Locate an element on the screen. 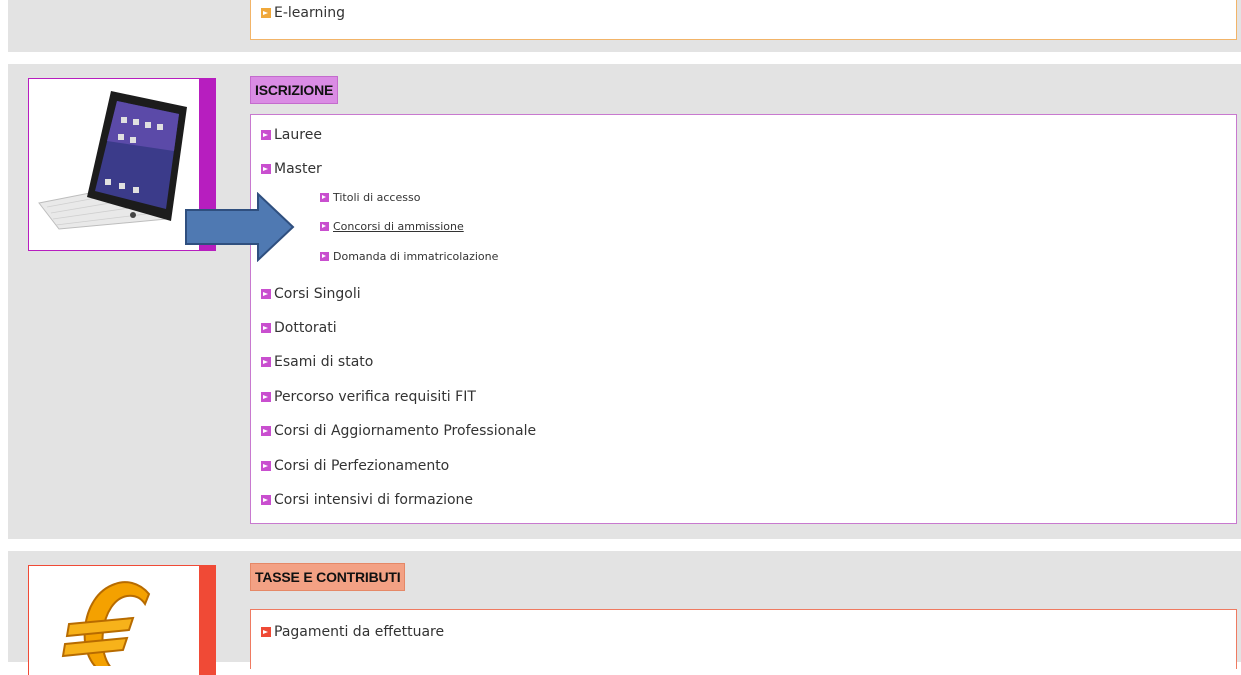 This screenshot has width=1241, height=675. list-item-aggiornamento: Corsi di Aggiornamento Professionale is located at coordinates (398, 431).